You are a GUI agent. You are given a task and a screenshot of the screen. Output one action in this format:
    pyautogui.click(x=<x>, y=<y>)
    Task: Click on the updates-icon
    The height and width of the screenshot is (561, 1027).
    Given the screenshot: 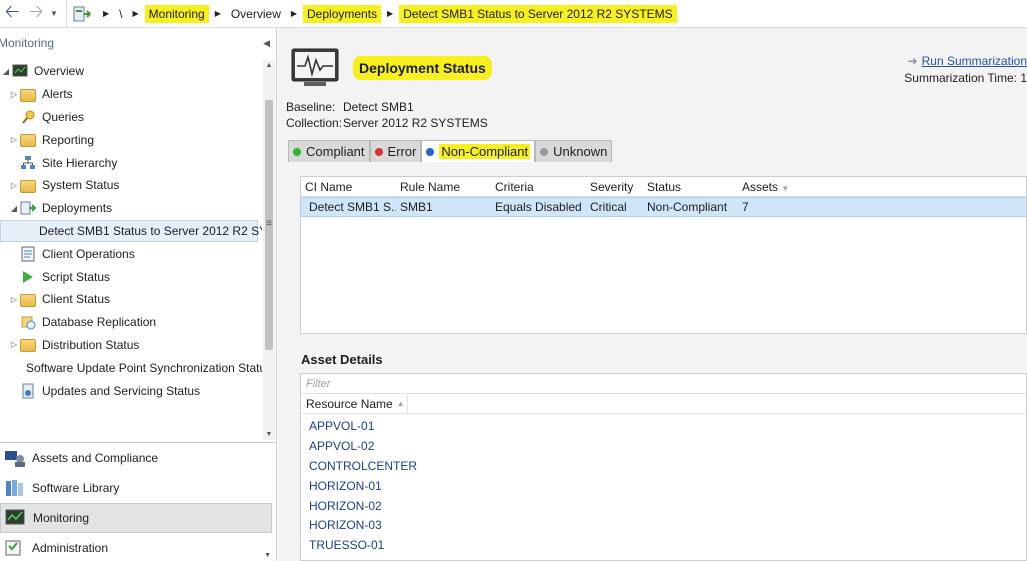 What is the action you would take?
    pyautogui.click(x=28, y=391)
    